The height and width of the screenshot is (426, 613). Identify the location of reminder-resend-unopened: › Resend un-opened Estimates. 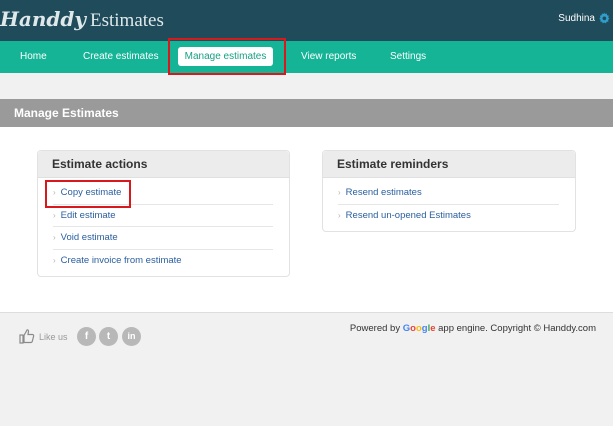
(448, 216).